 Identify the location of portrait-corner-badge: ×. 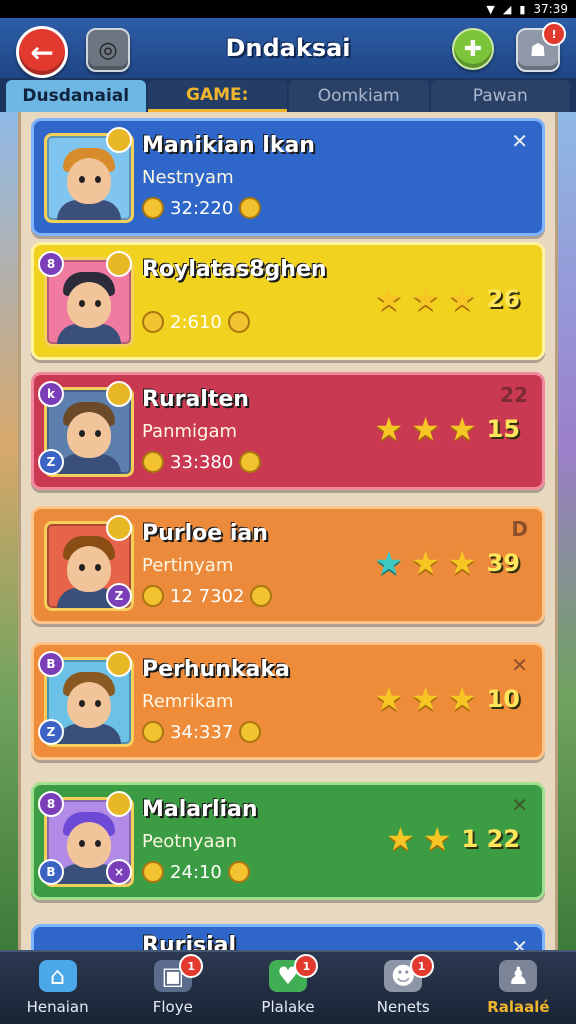
(119, 872).